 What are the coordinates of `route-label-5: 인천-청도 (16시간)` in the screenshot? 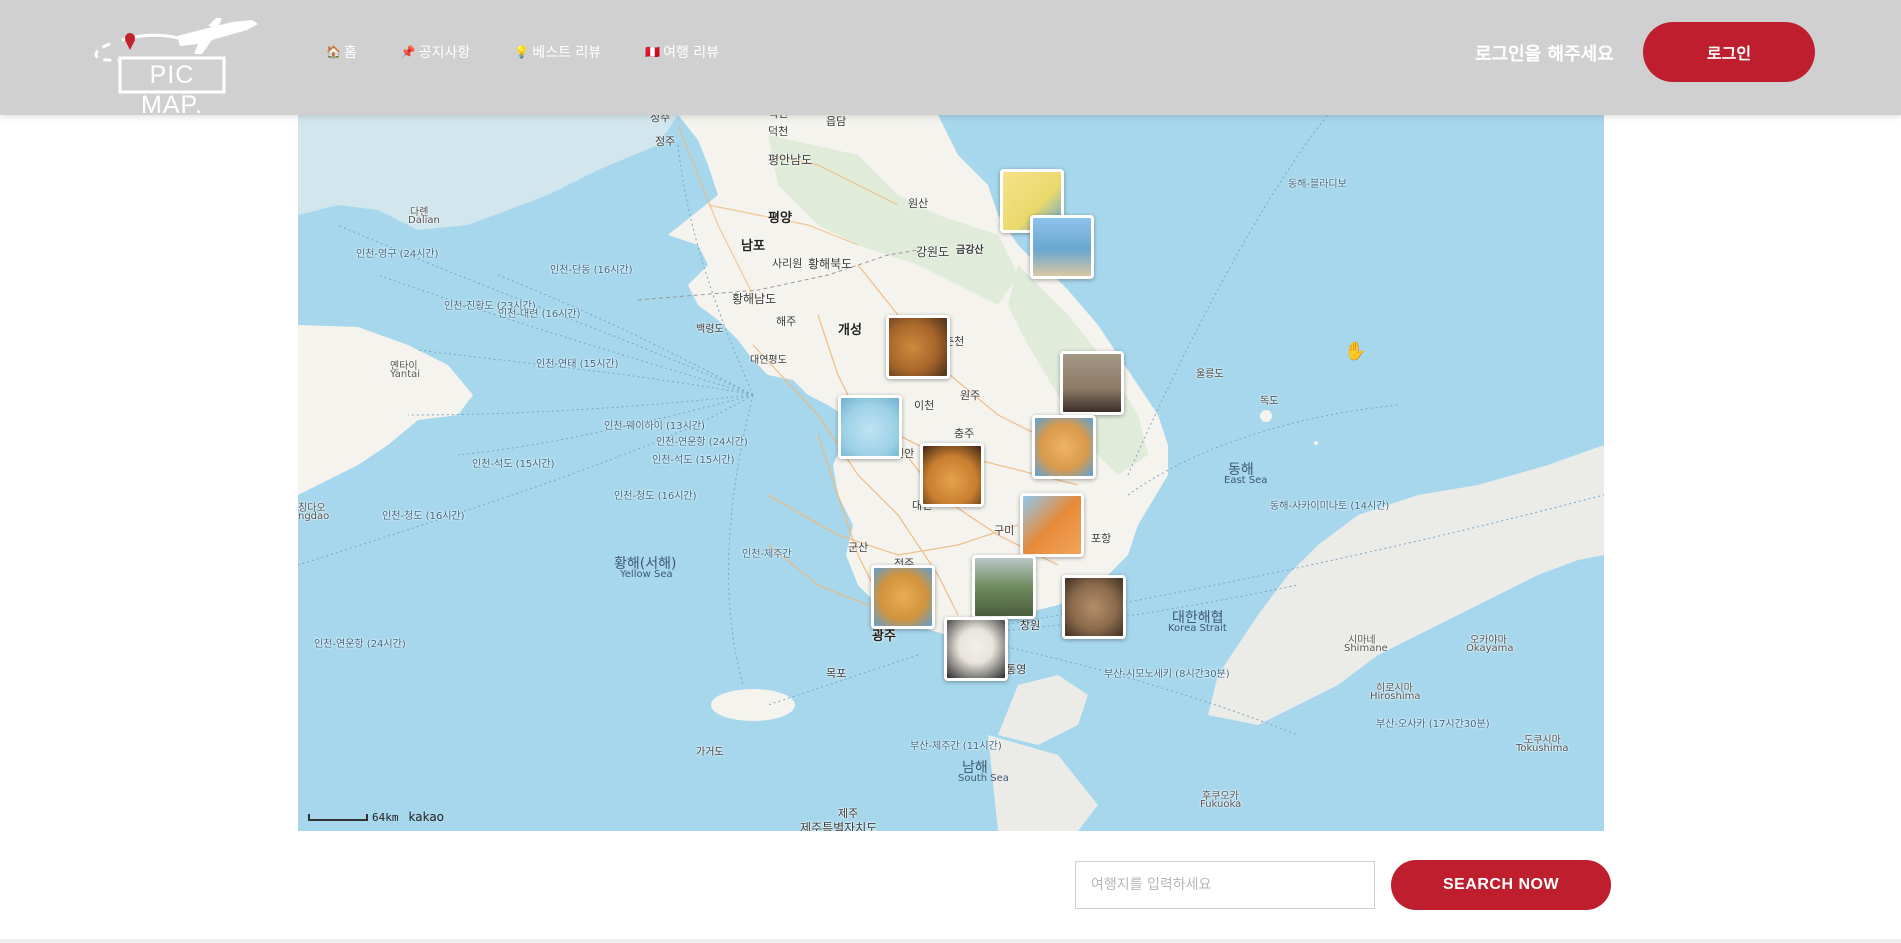 It's located at (655, 496).